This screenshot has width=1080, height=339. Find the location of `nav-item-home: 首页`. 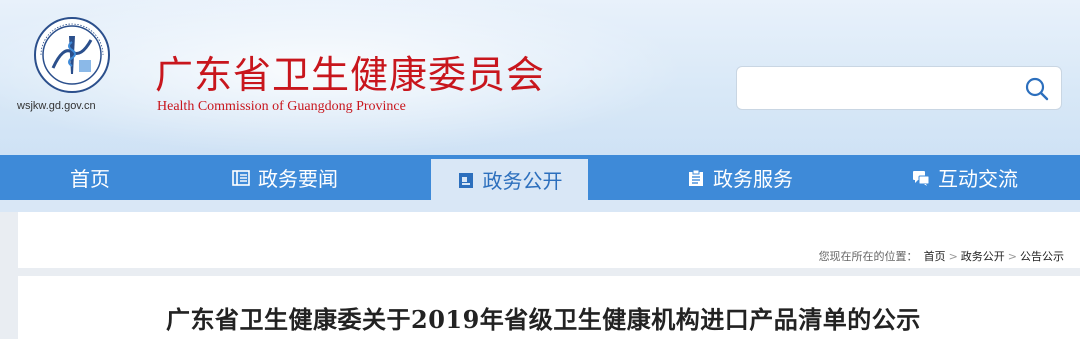

nav-item-home: 首页 is located at coordinates (90, 177).